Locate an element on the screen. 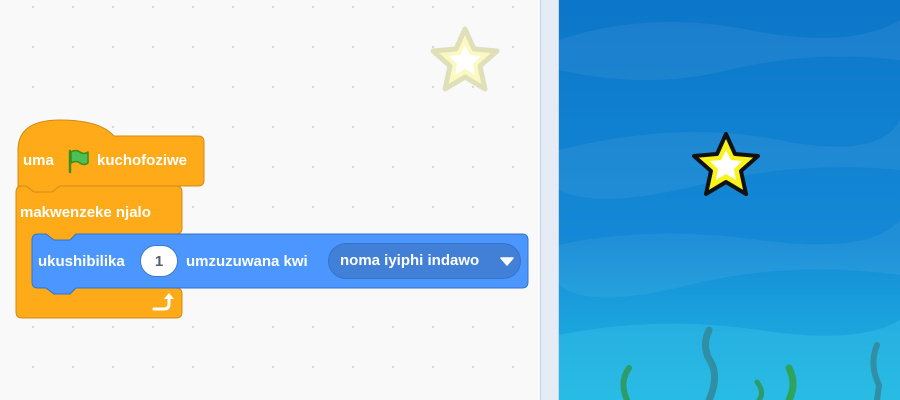 Image resolution: width=900 pixels, height=400 pixels. seconds-value: 1 is located at coordinates (159, 261).